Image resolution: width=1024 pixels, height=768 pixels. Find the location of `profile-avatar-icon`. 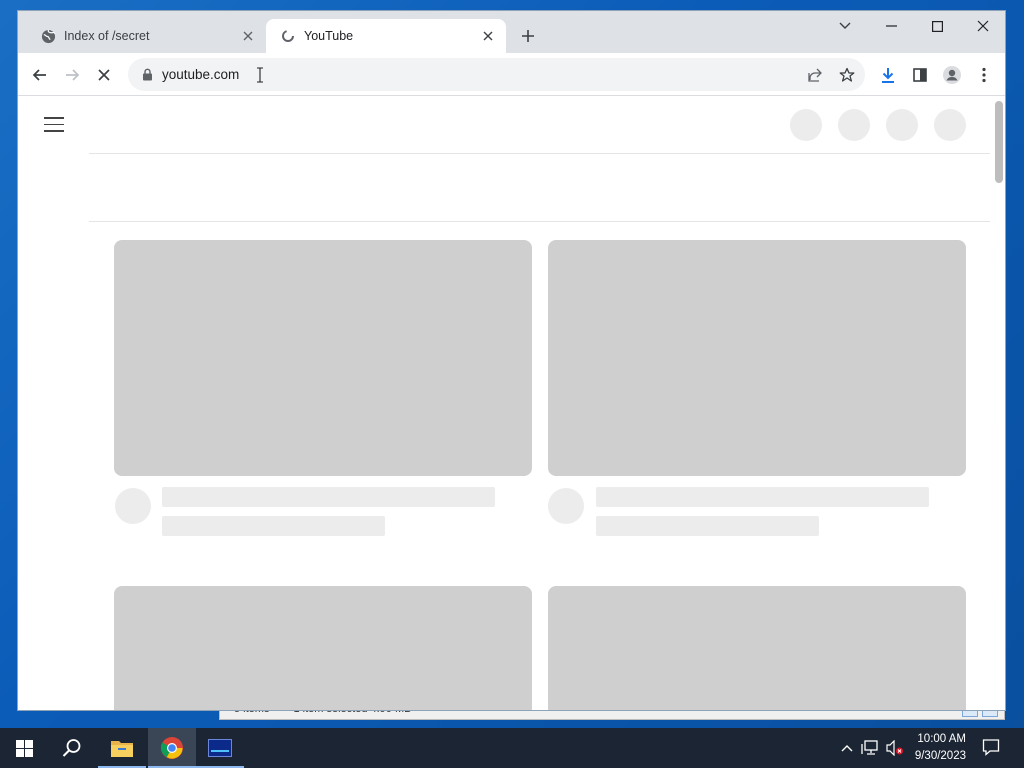

profile-avatar-icon is located at coordinates (952, 75).